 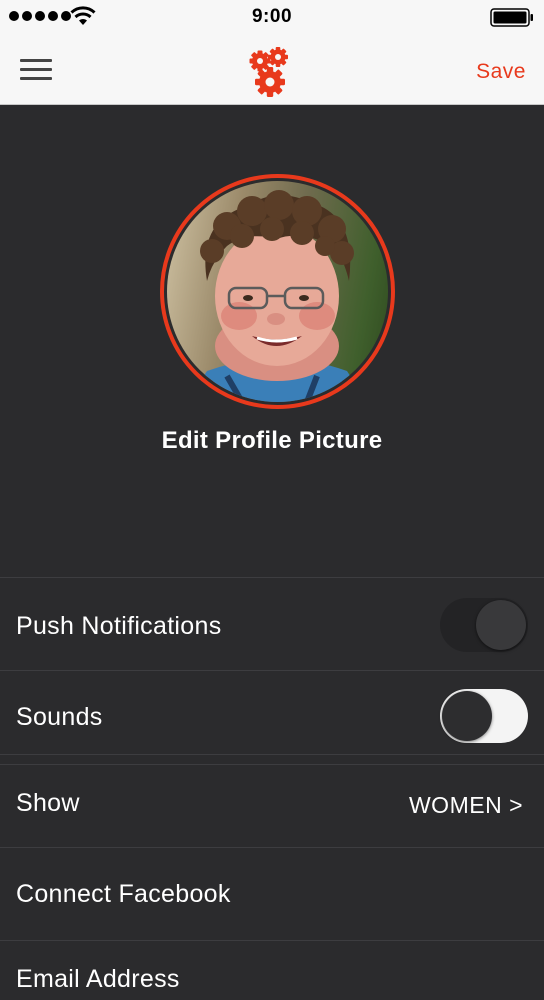 I want to click on sounds-row: Sounds, so click(x=272, y=712).